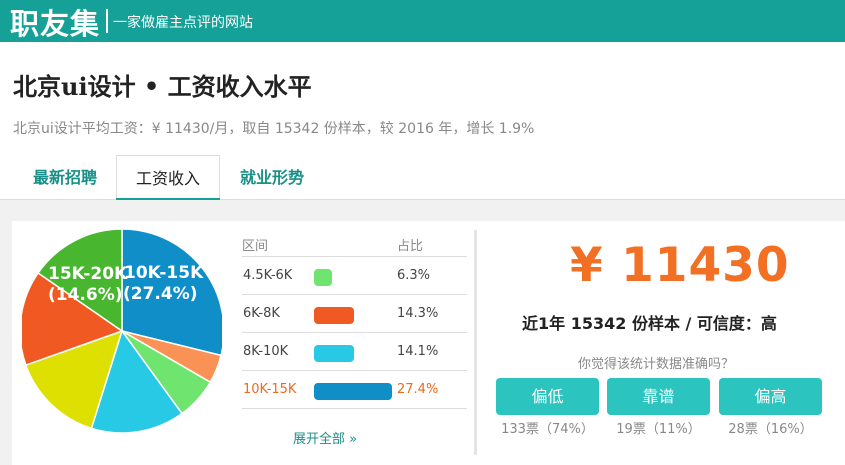  I want to click on table-row: 10K-15K 27.4%, so click(354, 390).